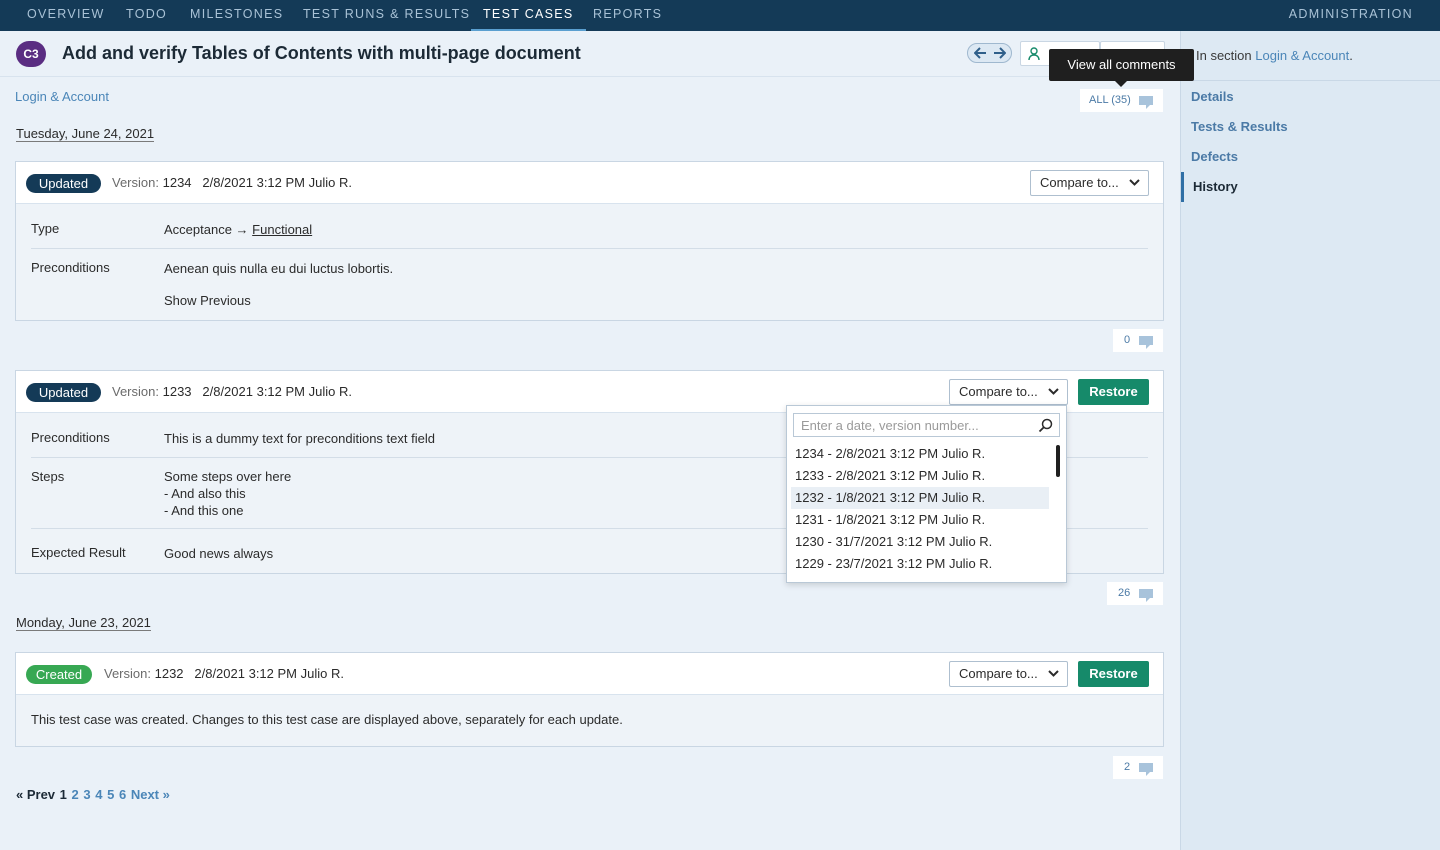 The image size is (1440, 850). I want to click on case-id-badge: C3, so click(31, 54).